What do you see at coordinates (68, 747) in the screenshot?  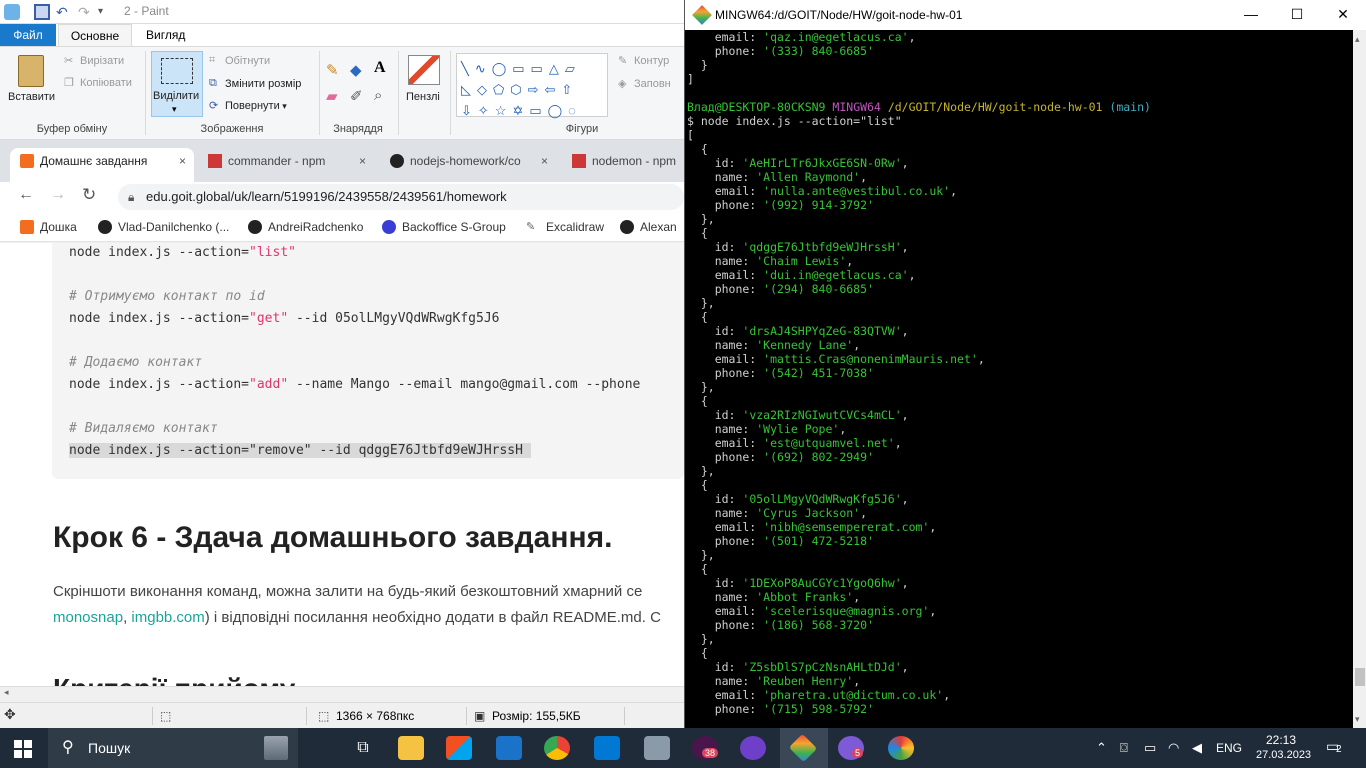 I see `search-icon: ⚲` at bounding box center [68, 747].